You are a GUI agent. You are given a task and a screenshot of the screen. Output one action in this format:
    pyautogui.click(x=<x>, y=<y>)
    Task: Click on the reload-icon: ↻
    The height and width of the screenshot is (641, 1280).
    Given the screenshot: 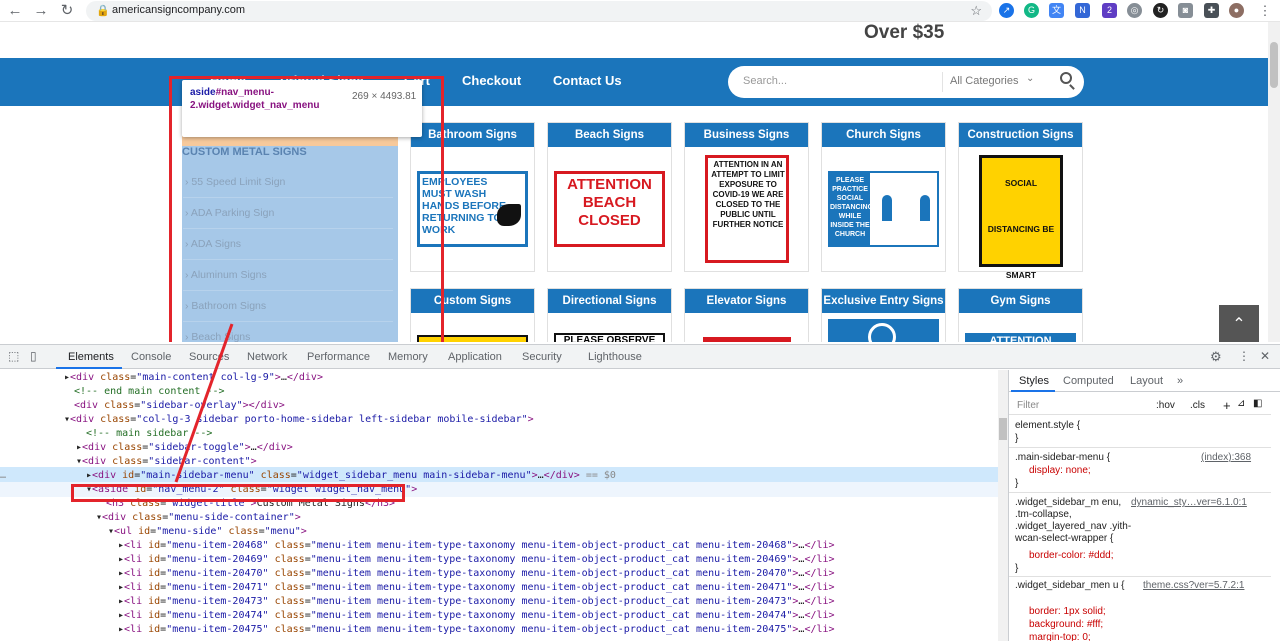 What is the action you would take?
    pyautogui.click(x=67, y=11)
    